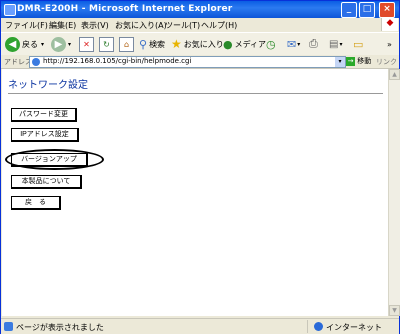  What do you see at coordinates (176, 44) in the screenshot?
I see `star-icon: ★` at bounding box center [176, 44].